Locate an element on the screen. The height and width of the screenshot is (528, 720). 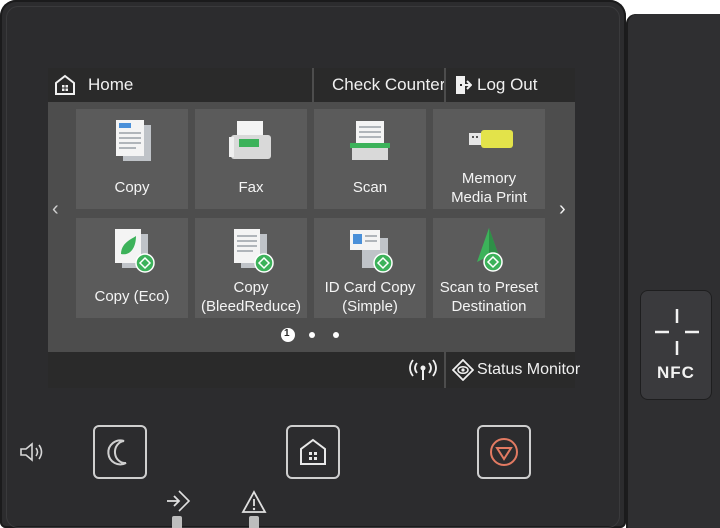
current-page-number: 1 is located at coordinates (287, 333).